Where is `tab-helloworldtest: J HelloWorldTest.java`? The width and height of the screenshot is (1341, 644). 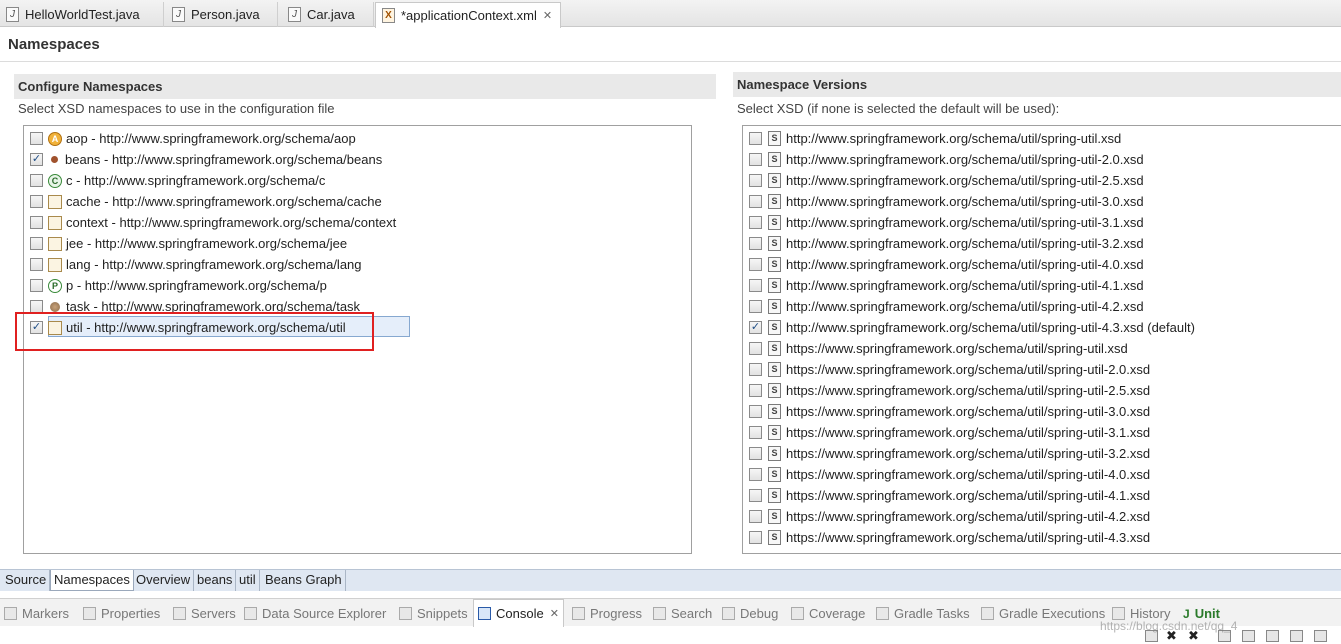 tab-helloworldtest: J HelloWorldTest.java is located at coordinates (82, 14).